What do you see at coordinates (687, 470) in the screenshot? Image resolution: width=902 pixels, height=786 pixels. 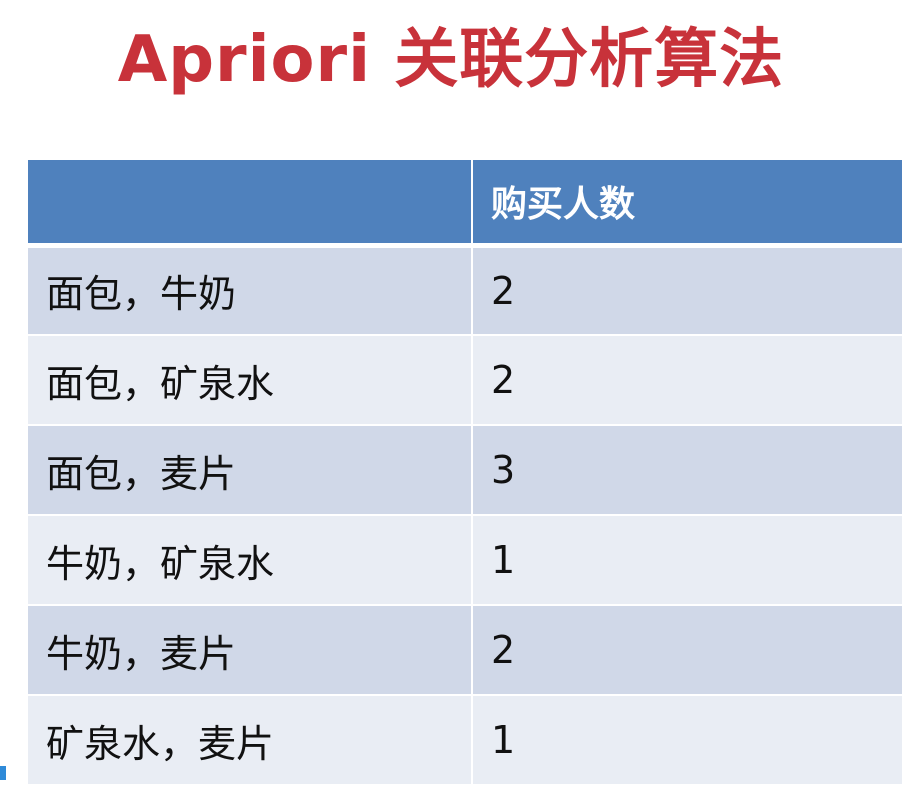 I see `count-cell: 3` at bounding box center [687, 470].